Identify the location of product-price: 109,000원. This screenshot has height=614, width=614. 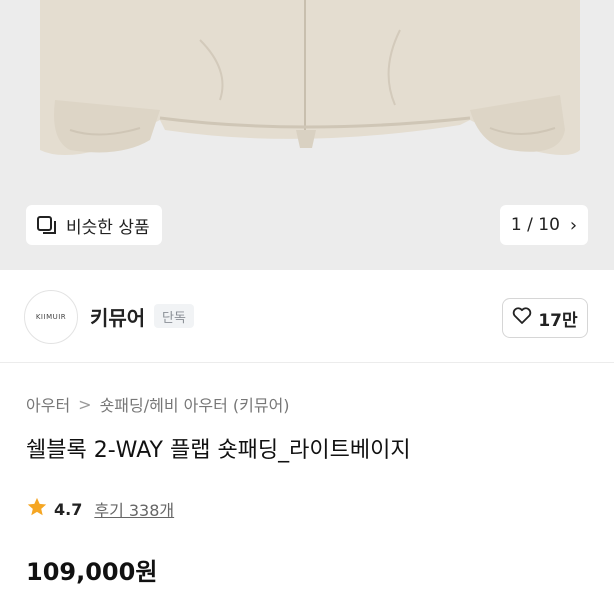
(92, 572).